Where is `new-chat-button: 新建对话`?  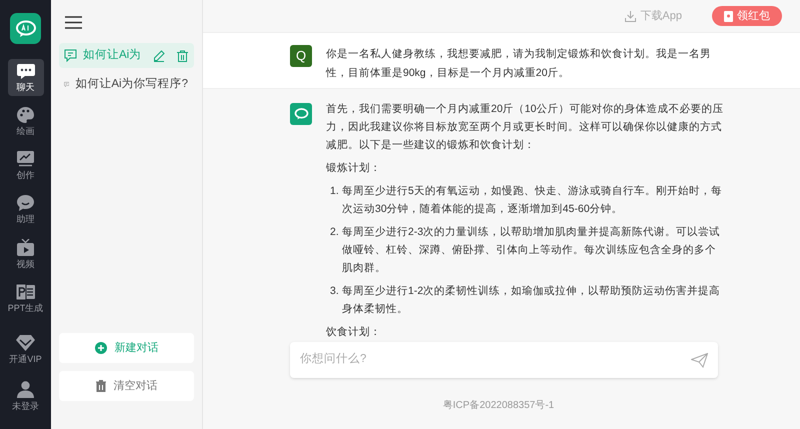
new-chat-button: 新建对话 is located at coordinates (126, 348).